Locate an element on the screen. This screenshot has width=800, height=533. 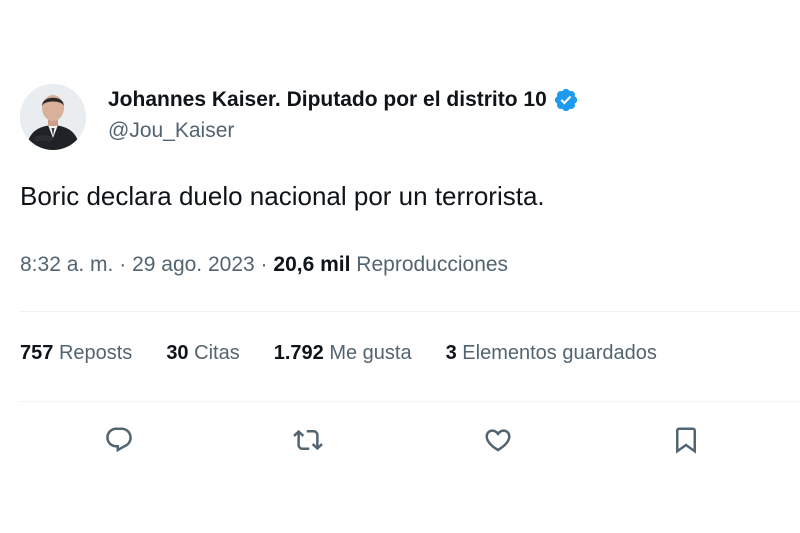
stat-count: 30 is located at coordinates (177, 353).